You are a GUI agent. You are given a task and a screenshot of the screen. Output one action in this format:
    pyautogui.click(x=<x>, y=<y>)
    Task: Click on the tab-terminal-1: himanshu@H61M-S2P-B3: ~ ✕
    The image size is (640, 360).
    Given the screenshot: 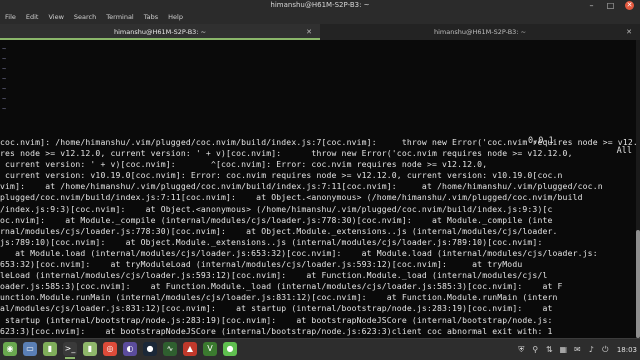 What is the action you would take?
    pyautogui.click(x=160, y=32)
    